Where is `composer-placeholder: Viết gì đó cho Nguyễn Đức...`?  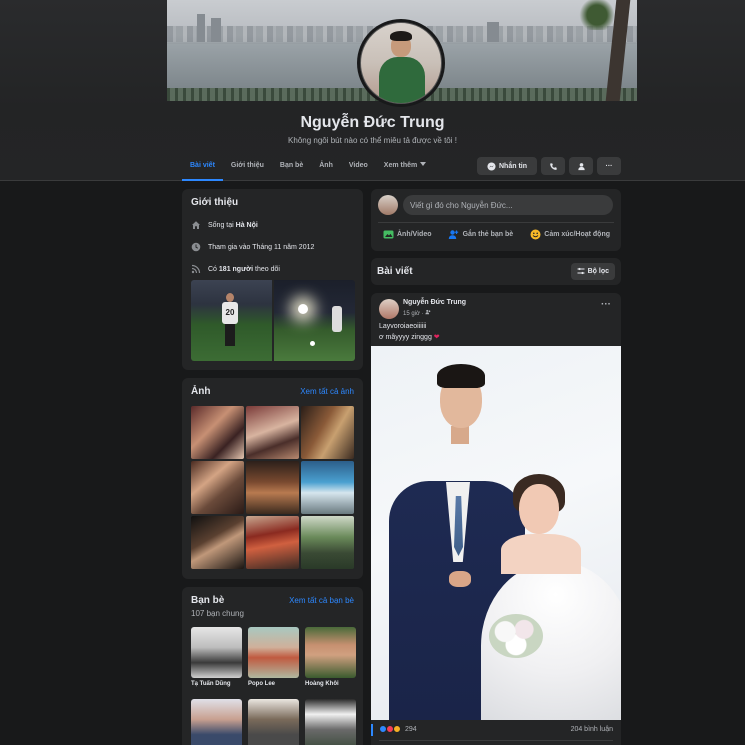 composer-placeholder: Viết gì đó cho Nguyễn Đức... is located at coordinates (461, 205).